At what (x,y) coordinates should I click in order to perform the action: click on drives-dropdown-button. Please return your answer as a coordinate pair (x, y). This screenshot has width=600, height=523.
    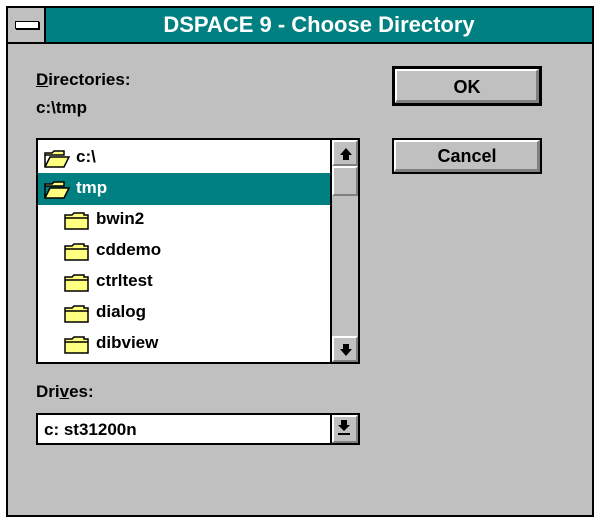
    Looking at the image, I should click on (344, 429).